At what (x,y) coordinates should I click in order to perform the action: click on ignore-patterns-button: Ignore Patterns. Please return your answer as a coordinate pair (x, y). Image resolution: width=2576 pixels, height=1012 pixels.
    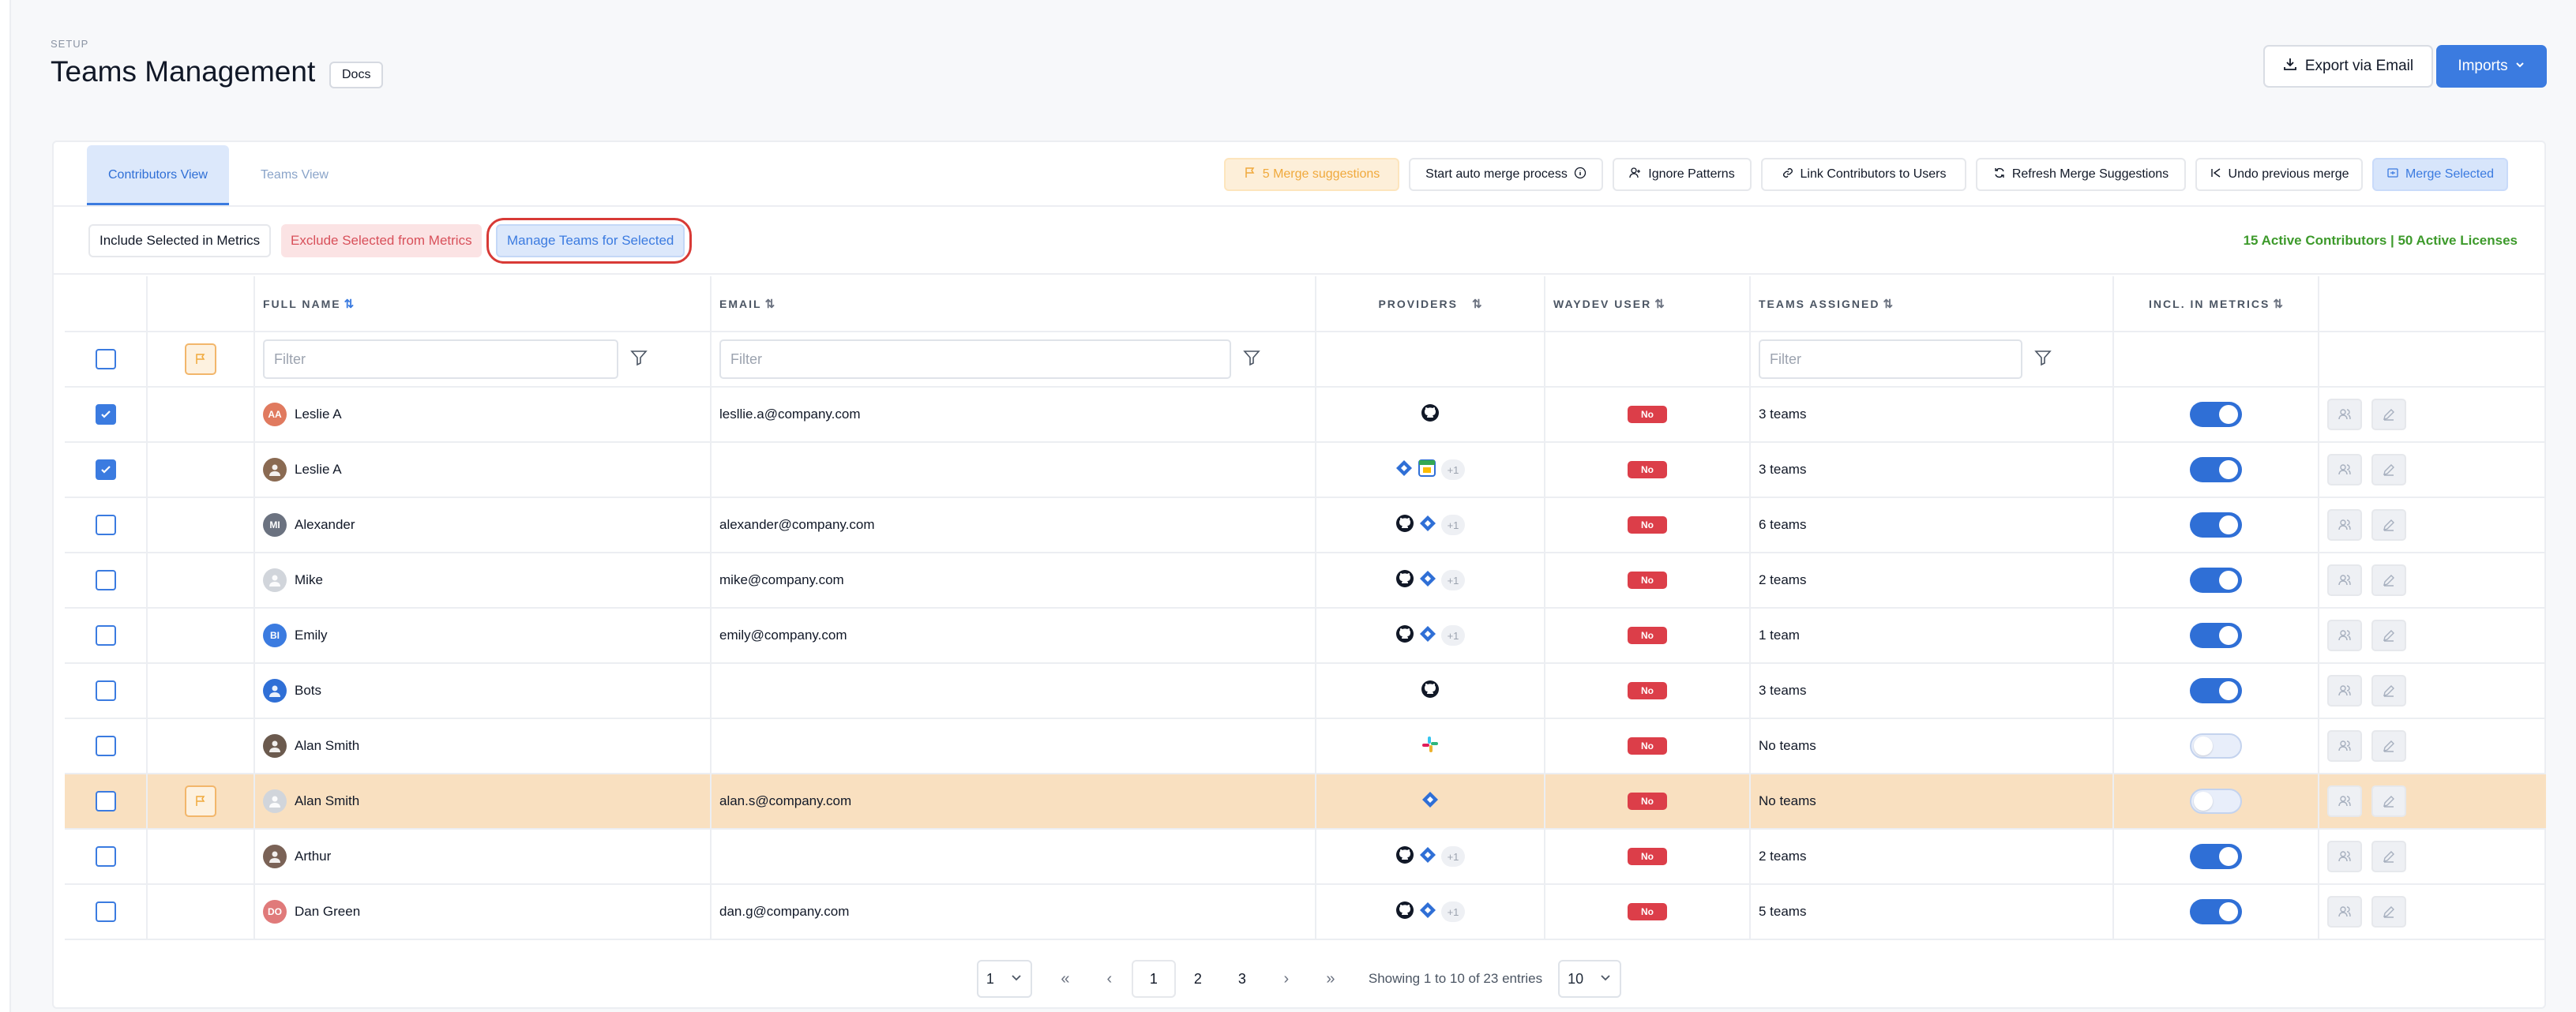
    Looking at the image, I should click on (1682, 174).